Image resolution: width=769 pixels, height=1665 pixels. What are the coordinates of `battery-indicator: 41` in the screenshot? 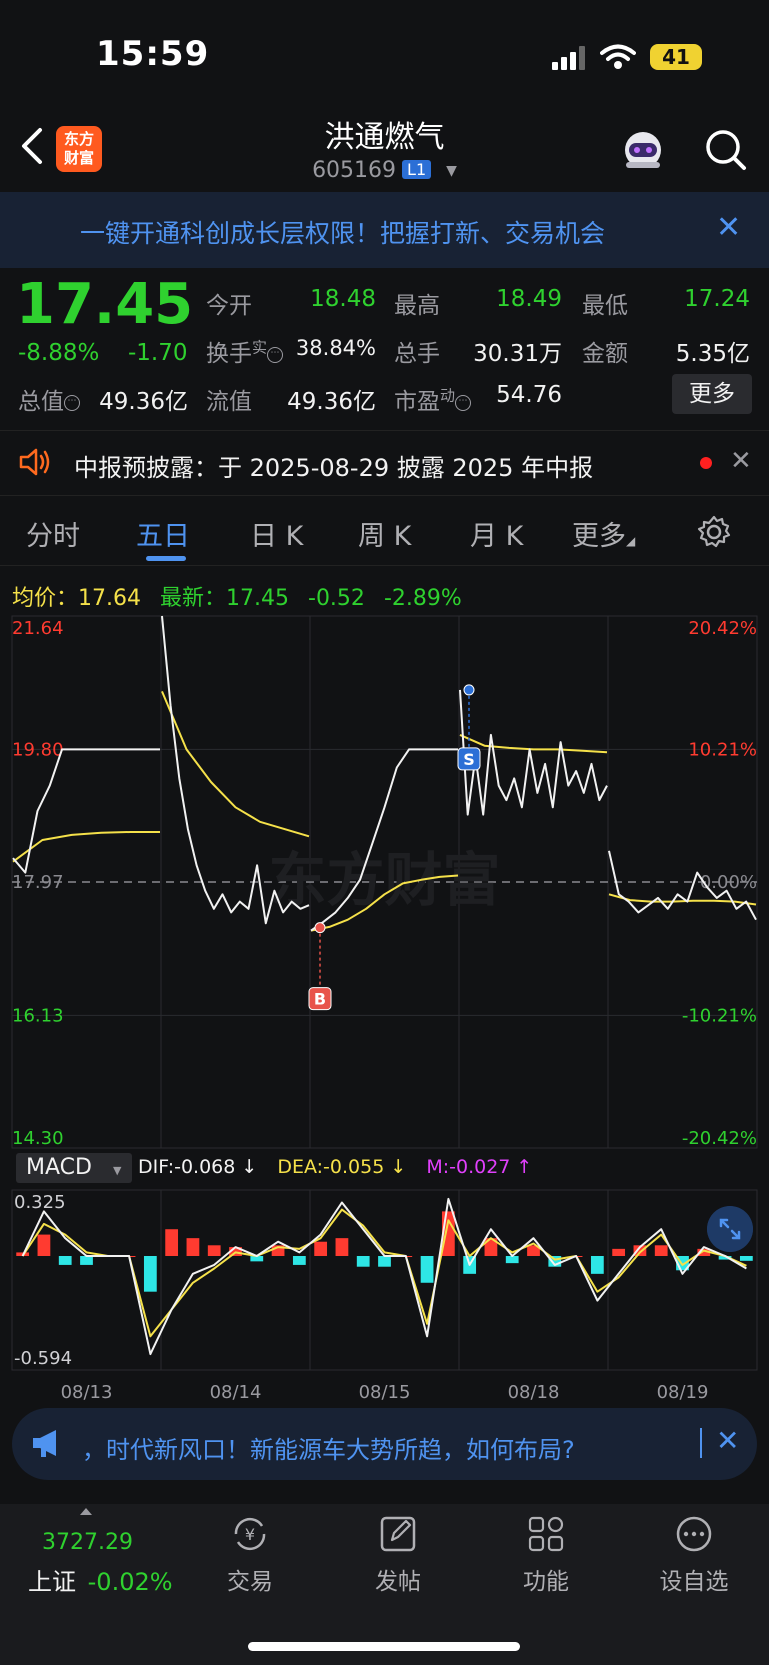 It's located at (676, 57).